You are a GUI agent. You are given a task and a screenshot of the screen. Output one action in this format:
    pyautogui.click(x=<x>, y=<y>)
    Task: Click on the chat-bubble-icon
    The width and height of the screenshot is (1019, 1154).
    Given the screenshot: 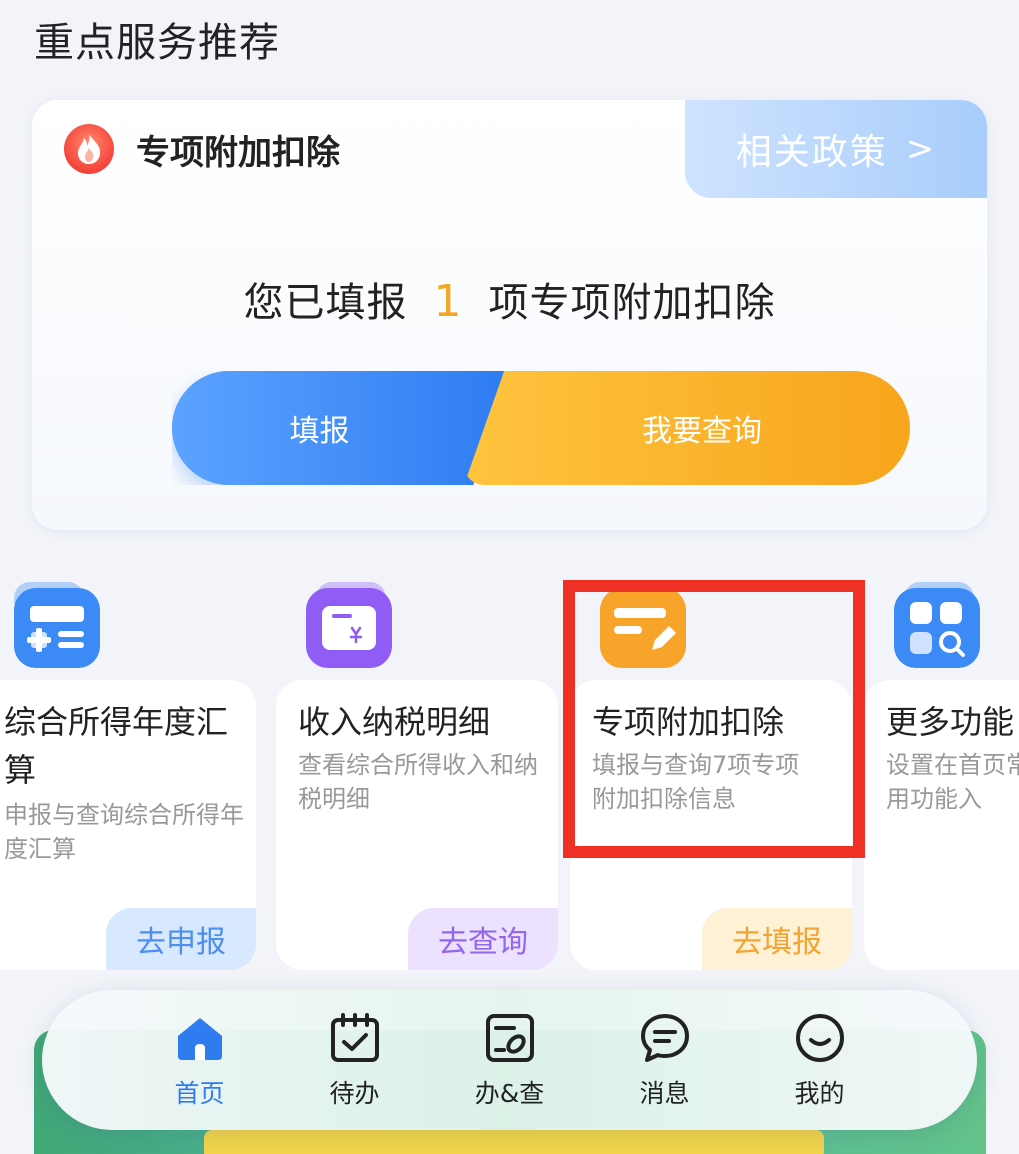 What is the action you would take?
    pyautogui.click(x=664, y=1038)
    